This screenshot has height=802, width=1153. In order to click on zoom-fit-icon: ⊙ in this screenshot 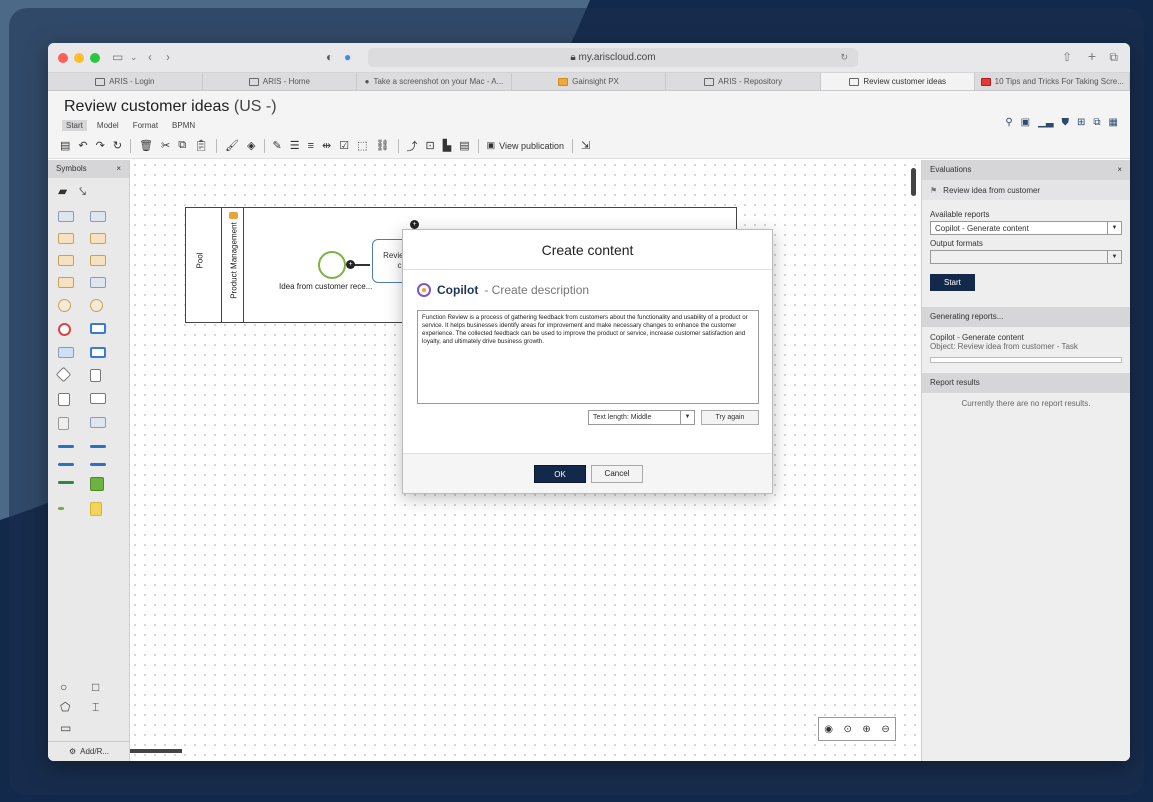, I will do `click(848, 729)`.